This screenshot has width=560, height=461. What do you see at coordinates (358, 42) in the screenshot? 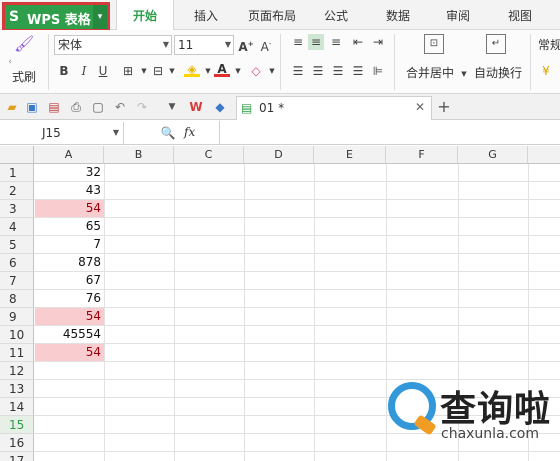
I see `decrease-indent-icon: ⇤` at bounding box center [358, 42].